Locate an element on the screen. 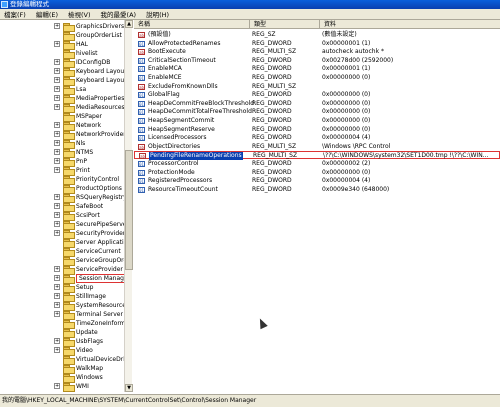 The image size is (500, 407). scroll-thumb is located at coordinates (129, 210).